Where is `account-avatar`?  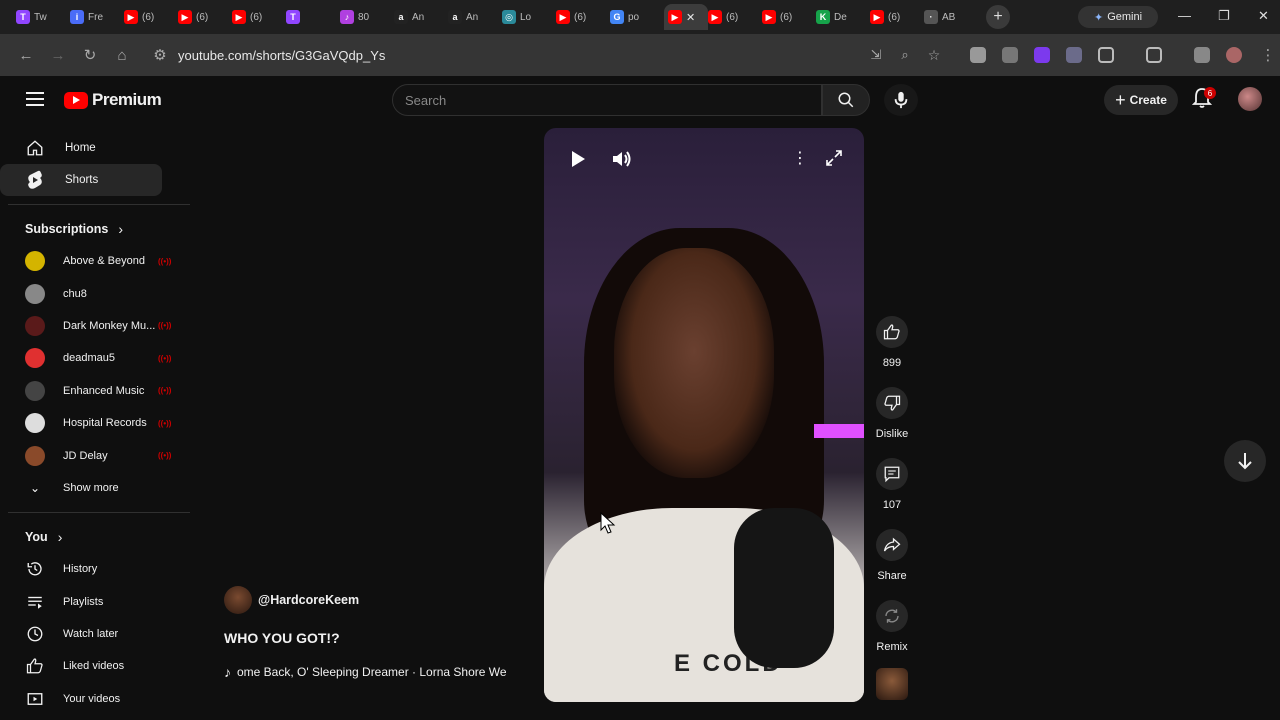
account-avatar is located at coordinates (1250, 99).